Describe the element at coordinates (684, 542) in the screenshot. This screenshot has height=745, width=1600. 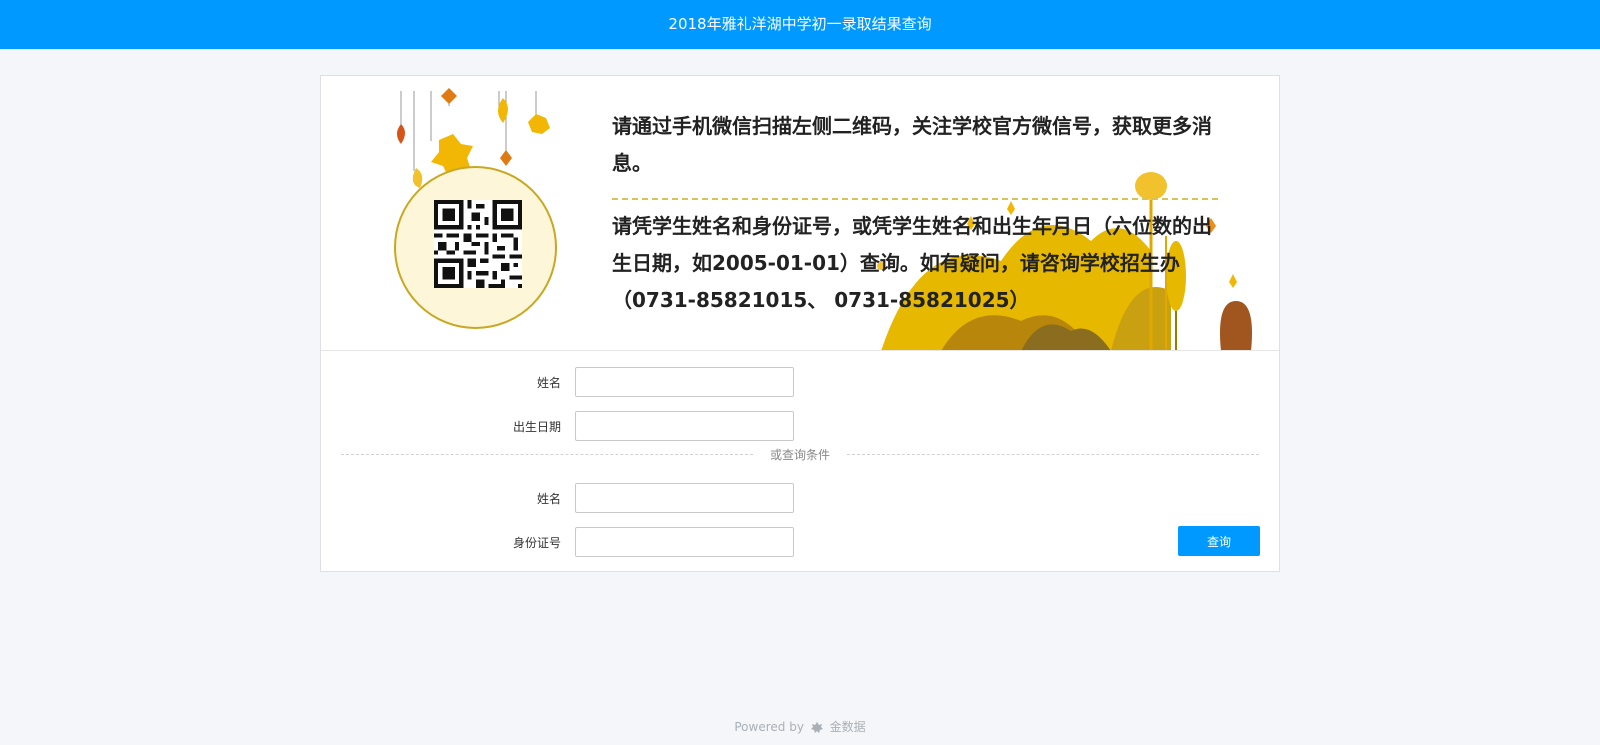
I see `id-number-input` at that location.